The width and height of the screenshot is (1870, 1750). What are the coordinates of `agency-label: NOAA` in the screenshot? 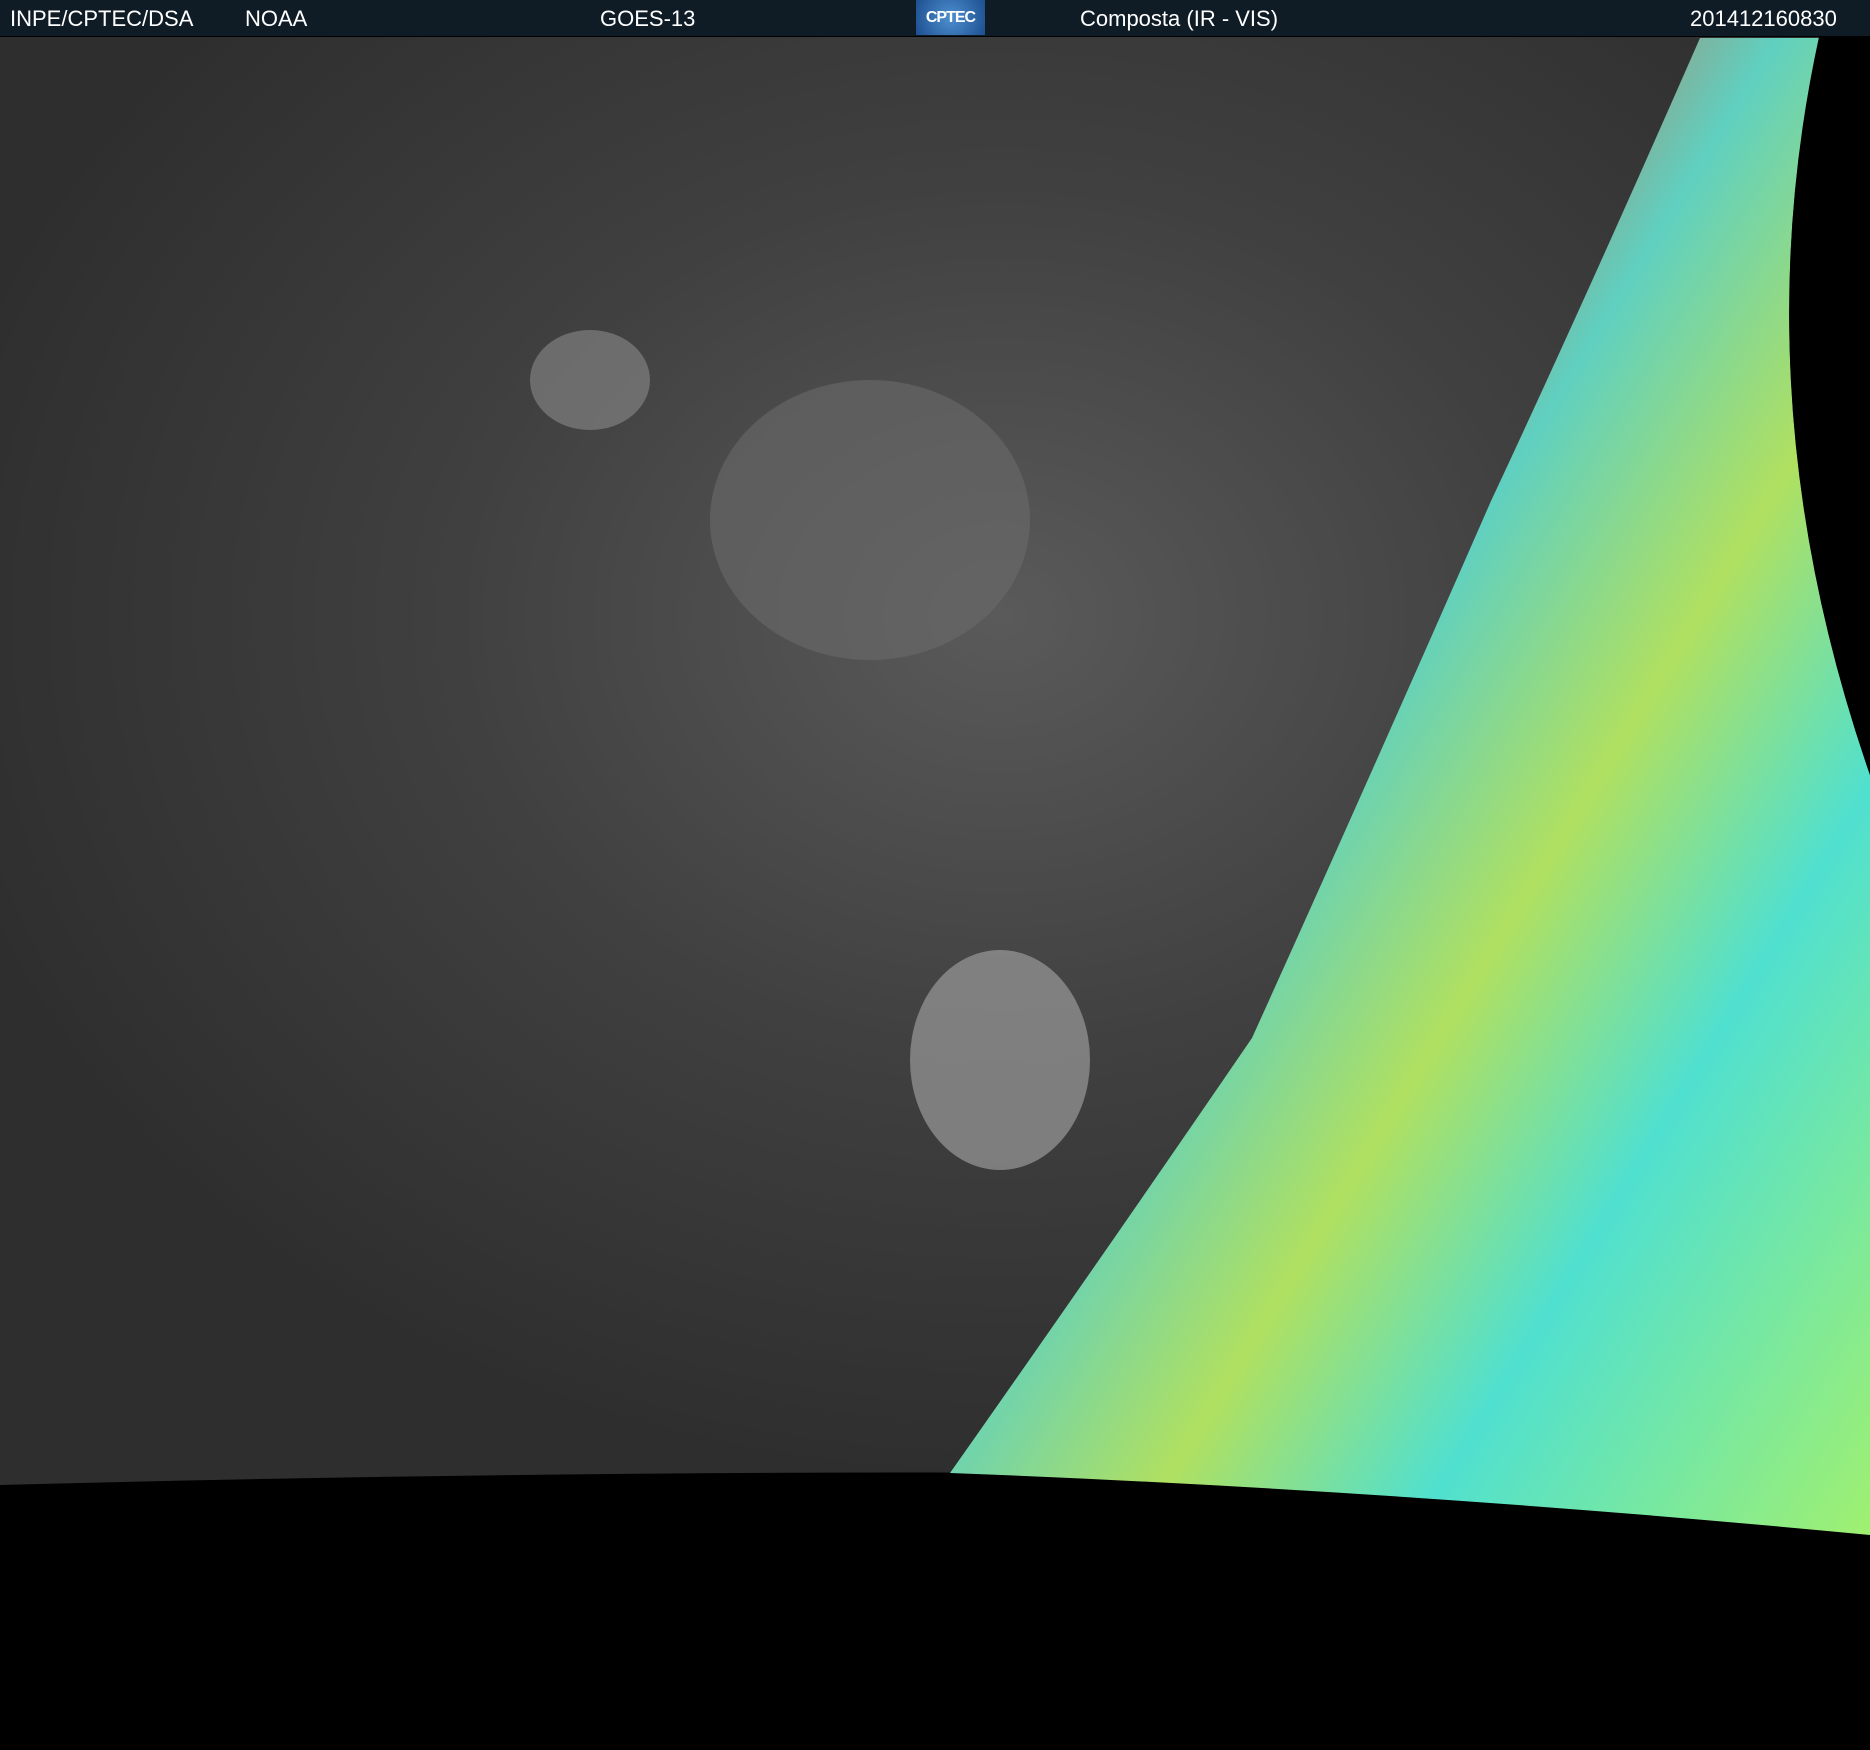 It's located at (276, 18).